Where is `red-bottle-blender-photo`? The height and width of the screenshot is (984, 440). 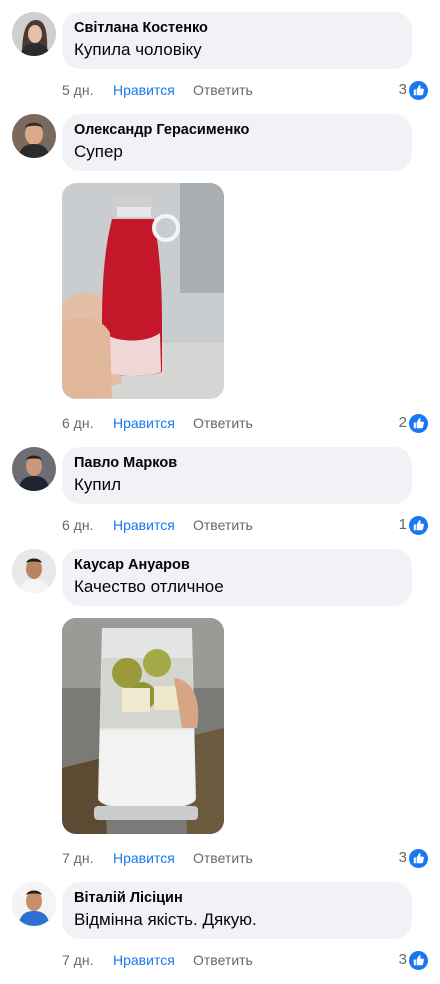 red-bottle-blender-photo is located at coordinates (143, 291).